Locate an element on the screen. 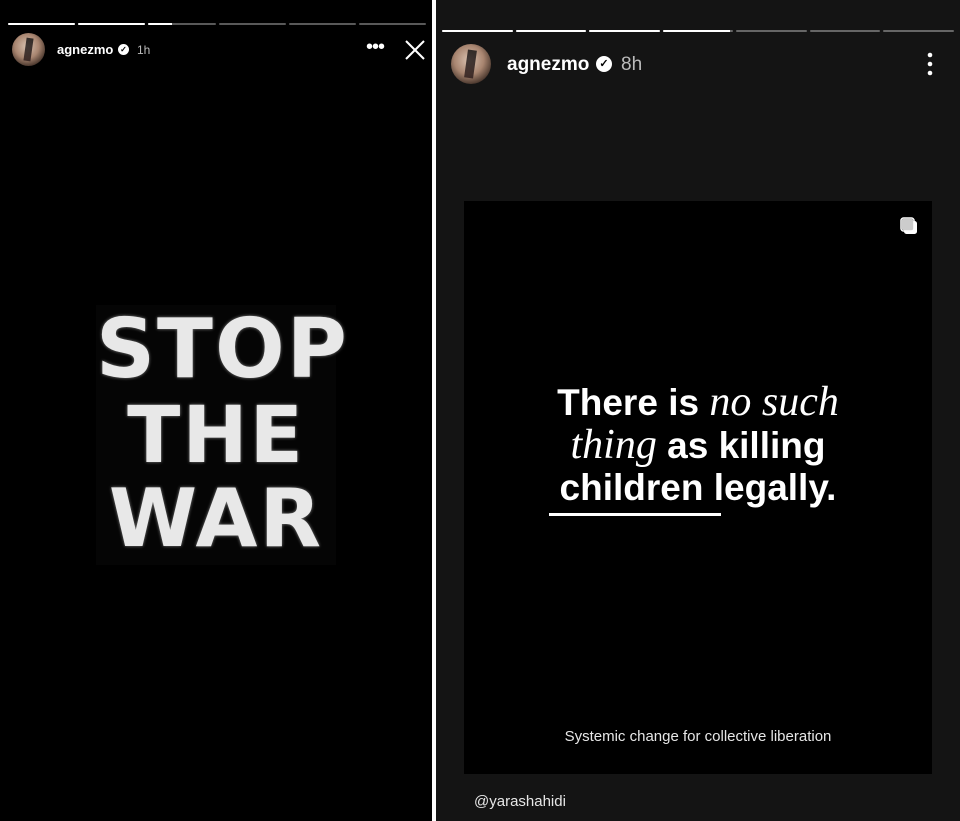 This screenshot has width=960, height=821. close-icon is located at coordinates (415, 50).